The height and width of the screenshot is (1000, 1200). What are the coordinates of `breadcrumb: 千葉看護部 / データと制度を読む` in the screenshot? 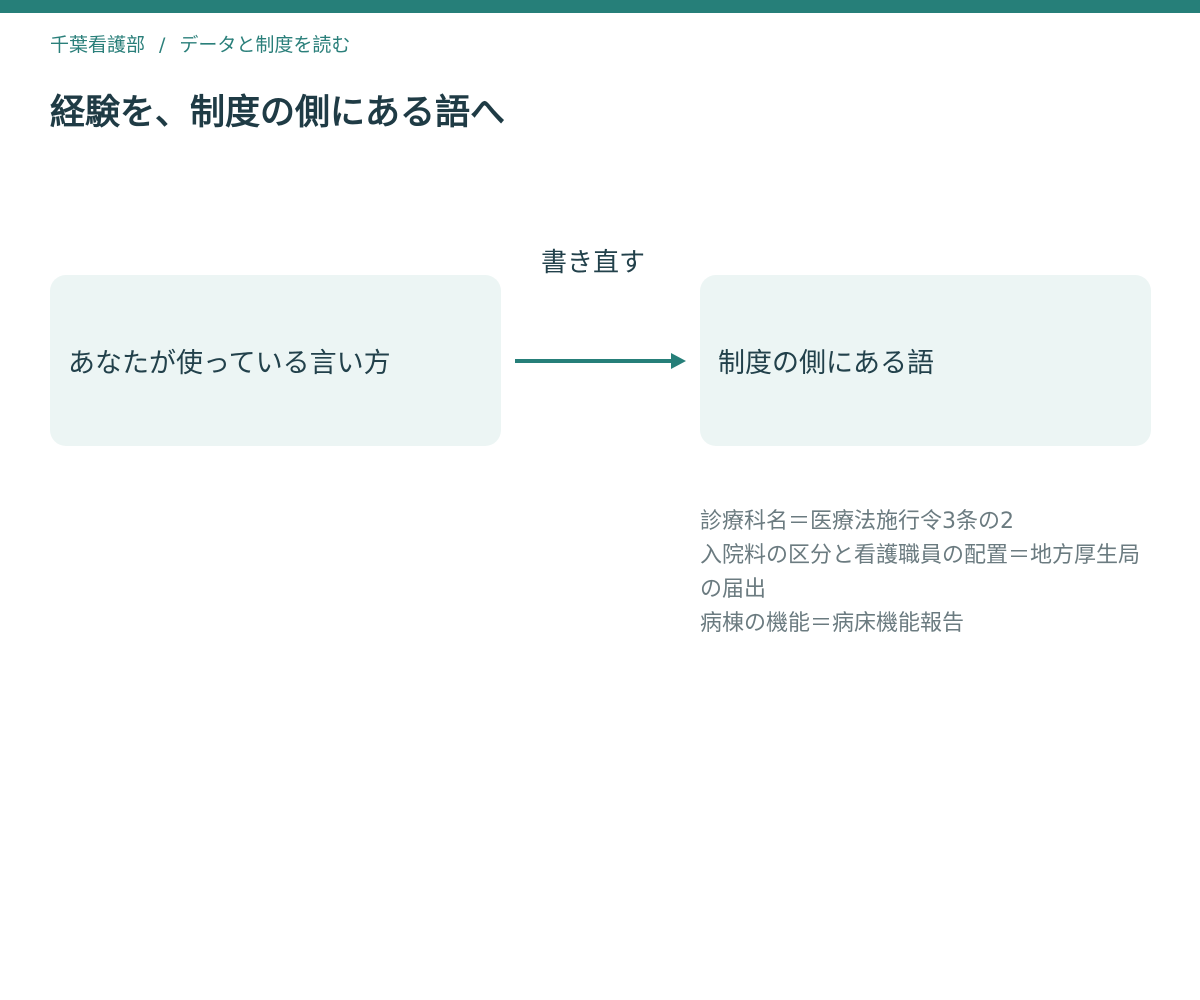 It's located at (200, 43).